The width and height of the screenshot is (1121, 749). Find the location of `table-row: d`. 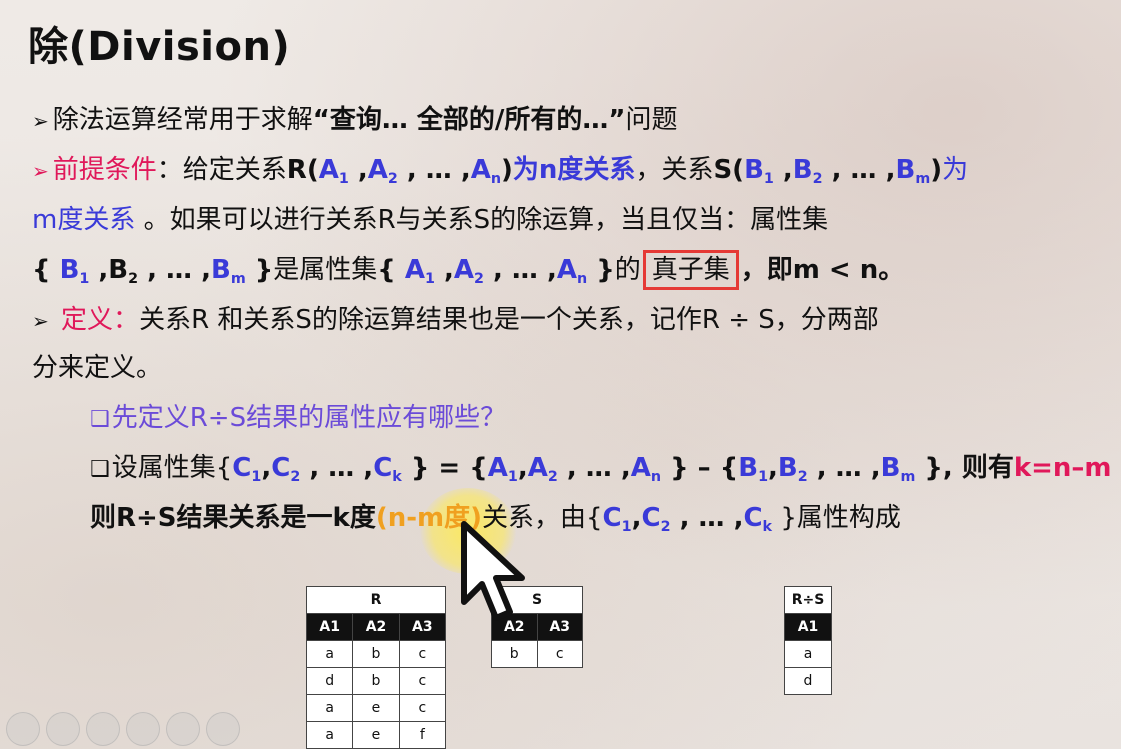

table-row: d is located at coordinates (808, 681).